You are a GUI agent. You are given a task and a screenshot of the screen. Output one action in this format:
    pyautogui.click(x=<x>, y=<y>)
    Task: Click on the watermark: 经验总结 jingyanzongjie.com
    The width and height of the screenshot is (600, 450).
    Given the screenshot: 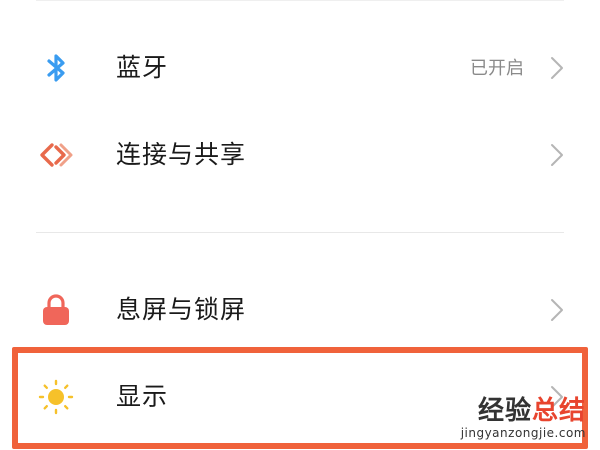 What is the action you would take?
    pyautogui.click(x=523, y=418)
    